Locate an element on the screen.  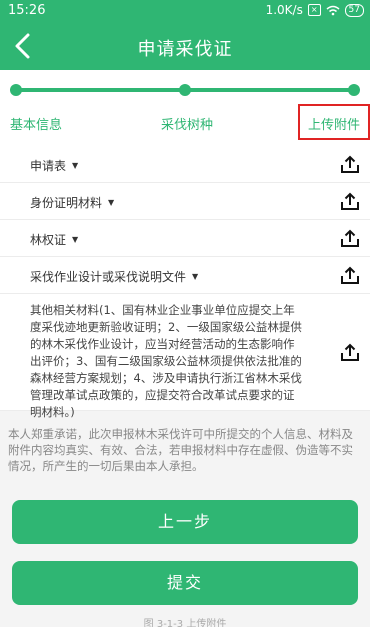
attachment-row-application: 申请表 ▼ is located at coordinates (185, 164).